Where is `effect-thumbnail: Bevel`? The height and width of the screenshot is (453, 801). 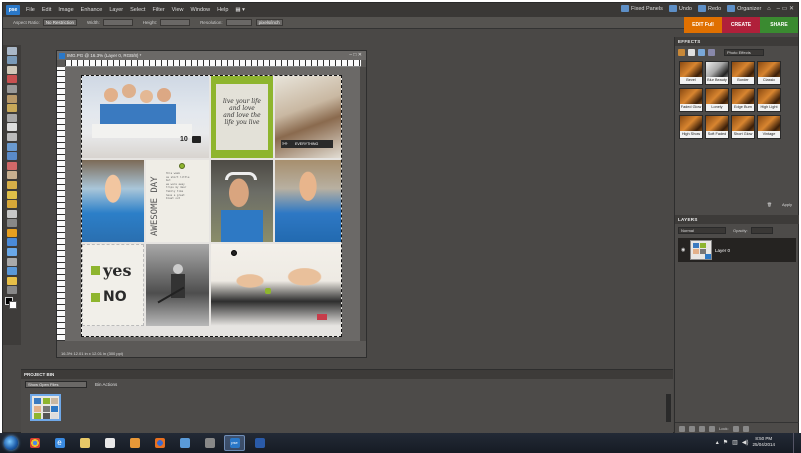 effect-thumbnail: Bevel is located at coordinates (691, 73).